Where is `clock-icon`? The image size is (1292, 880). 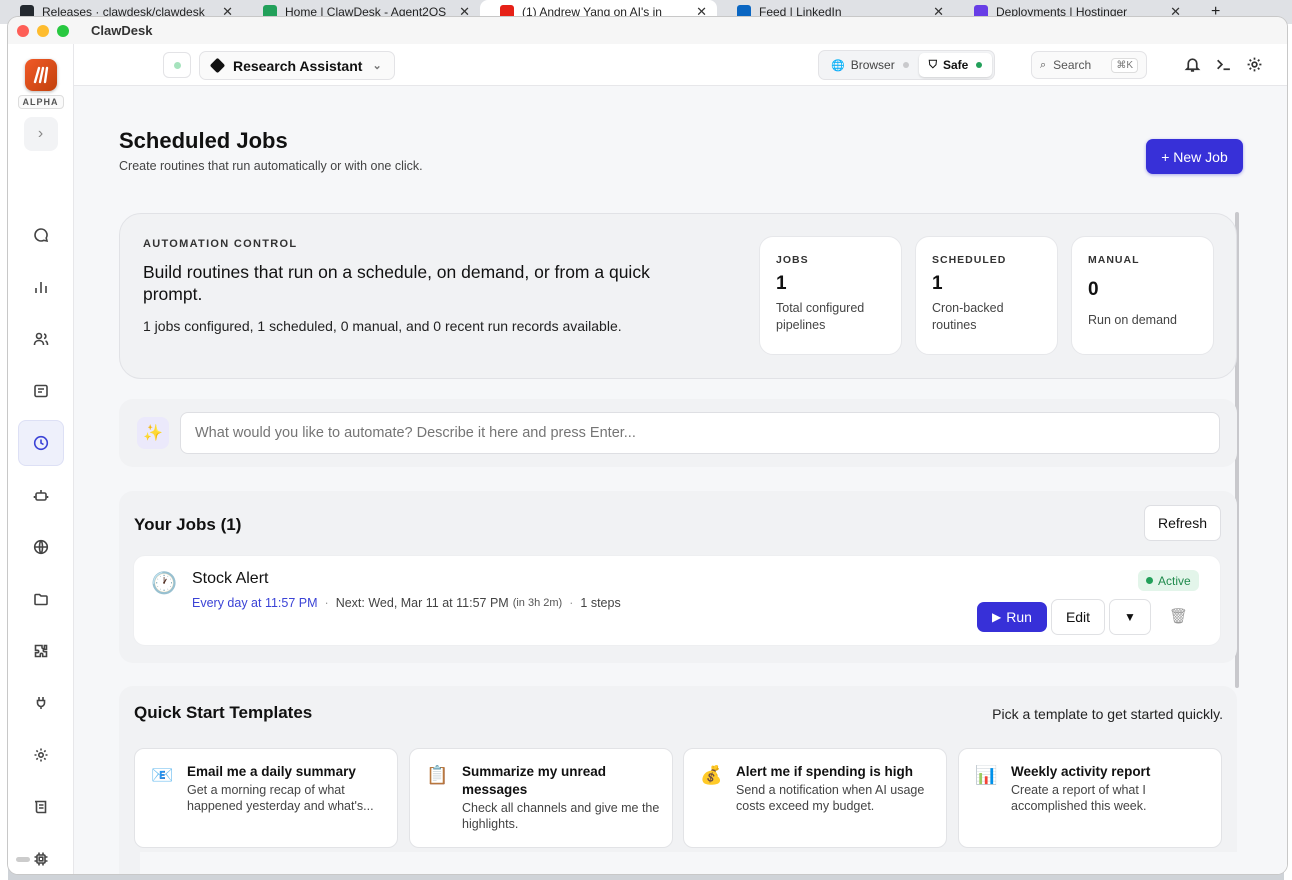 clock-icon is located at coordinates (41, 443).